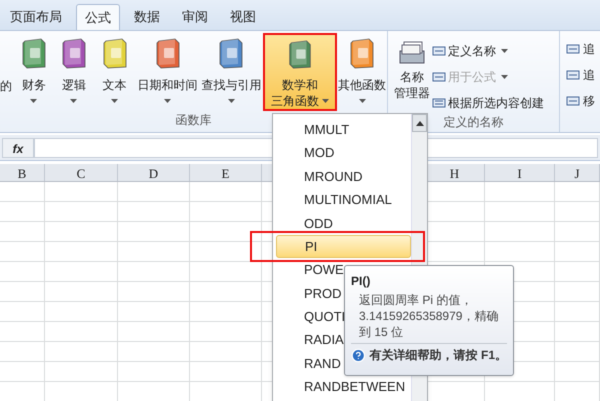 This screenshot has width=600, height=401. What do you see at coordinates (18, 148) in the screenshot?
I see `fx-label: fx` at bounding box center [18, 148].